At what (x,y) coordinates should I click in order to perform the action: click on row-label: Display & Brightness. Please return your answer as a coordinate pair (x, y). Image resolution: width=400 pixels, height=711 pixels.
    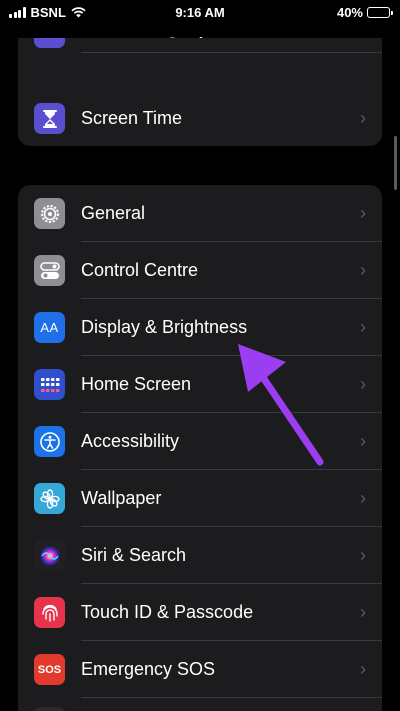
    Looking at the image, I should click on (164, 327).